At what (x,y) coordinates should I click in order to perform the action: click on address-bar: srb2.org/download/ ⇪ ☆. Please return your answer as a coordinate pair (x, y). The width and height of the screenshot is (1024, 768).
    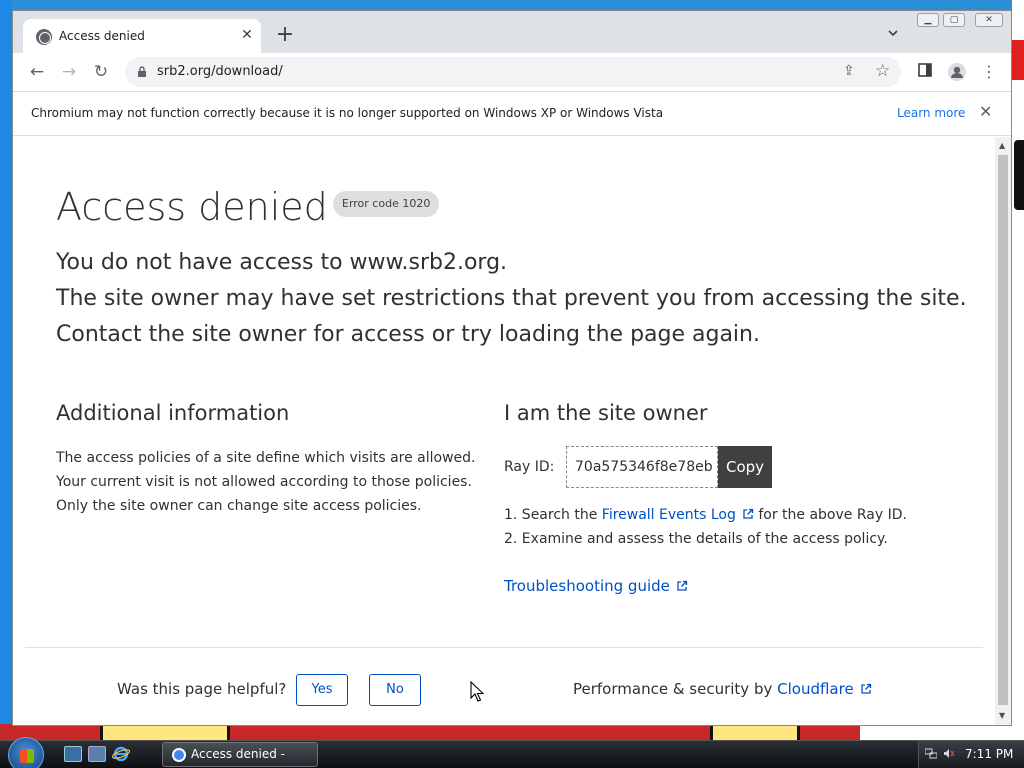
    Looking at the image, I should click on (513, 72).